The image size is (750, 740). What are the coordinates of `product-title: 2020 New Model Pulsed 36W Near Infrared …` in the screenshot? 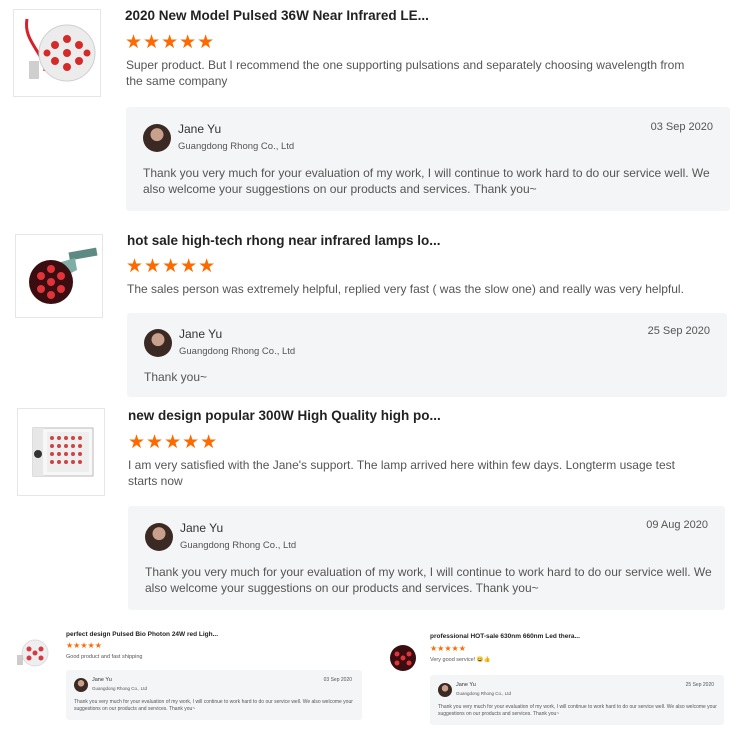 It's located at (277, 15).